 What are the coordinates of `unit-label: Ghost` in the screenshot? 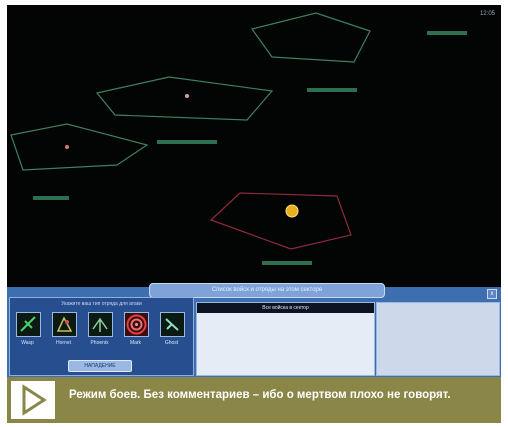 It's located at (171, 343).